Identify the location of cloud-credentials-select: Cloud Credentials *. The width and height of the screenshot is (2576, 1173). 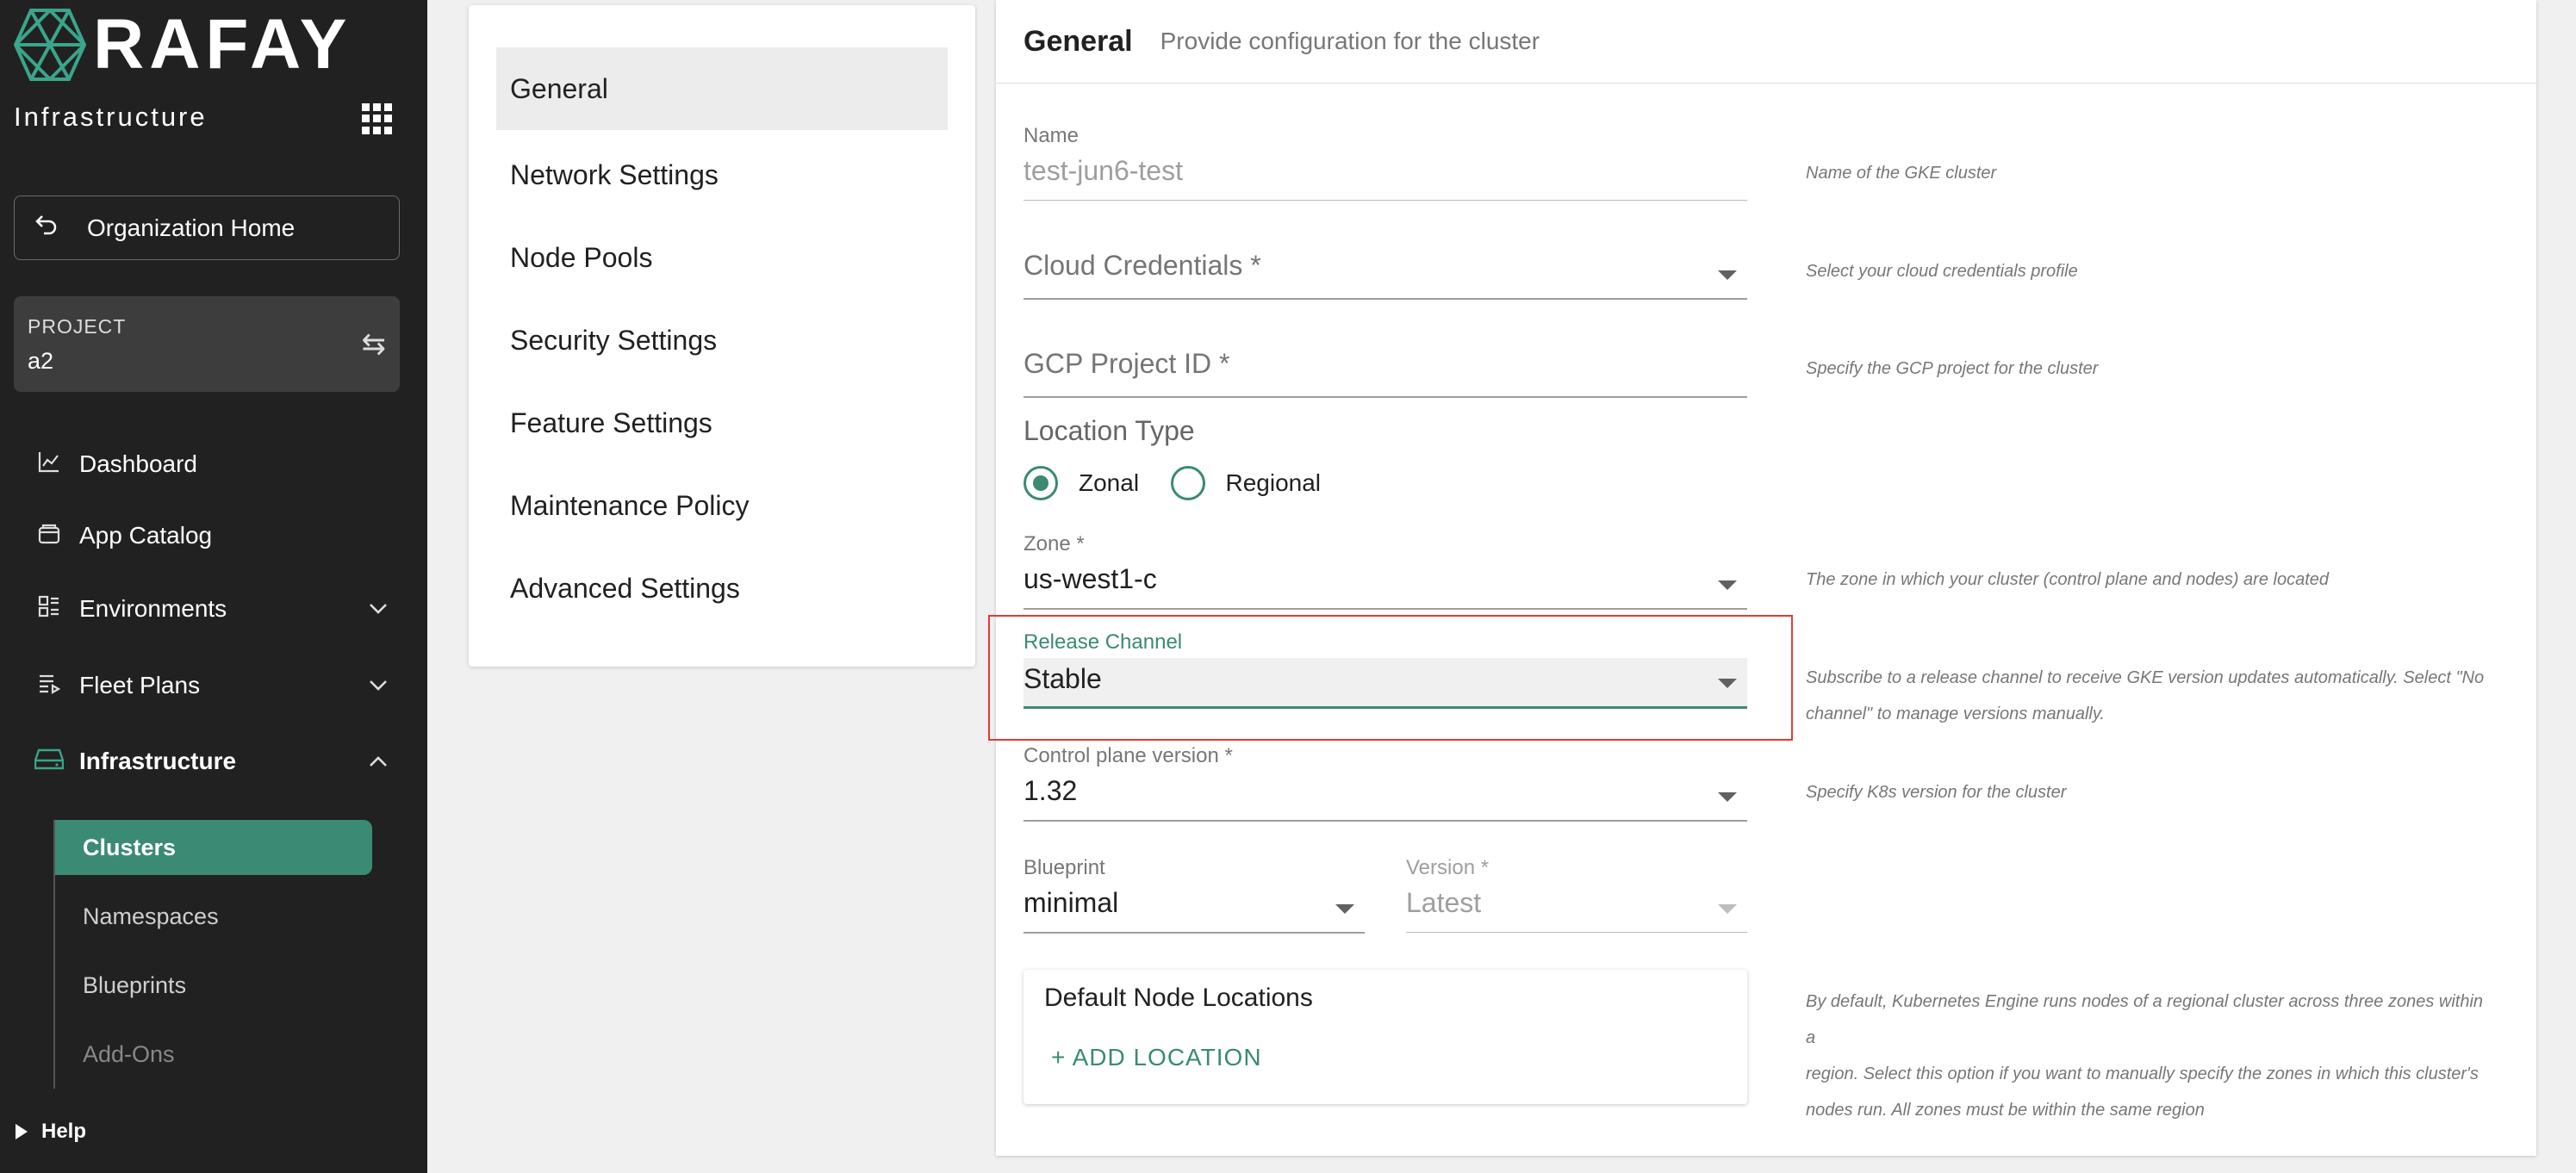
(1385, 275).